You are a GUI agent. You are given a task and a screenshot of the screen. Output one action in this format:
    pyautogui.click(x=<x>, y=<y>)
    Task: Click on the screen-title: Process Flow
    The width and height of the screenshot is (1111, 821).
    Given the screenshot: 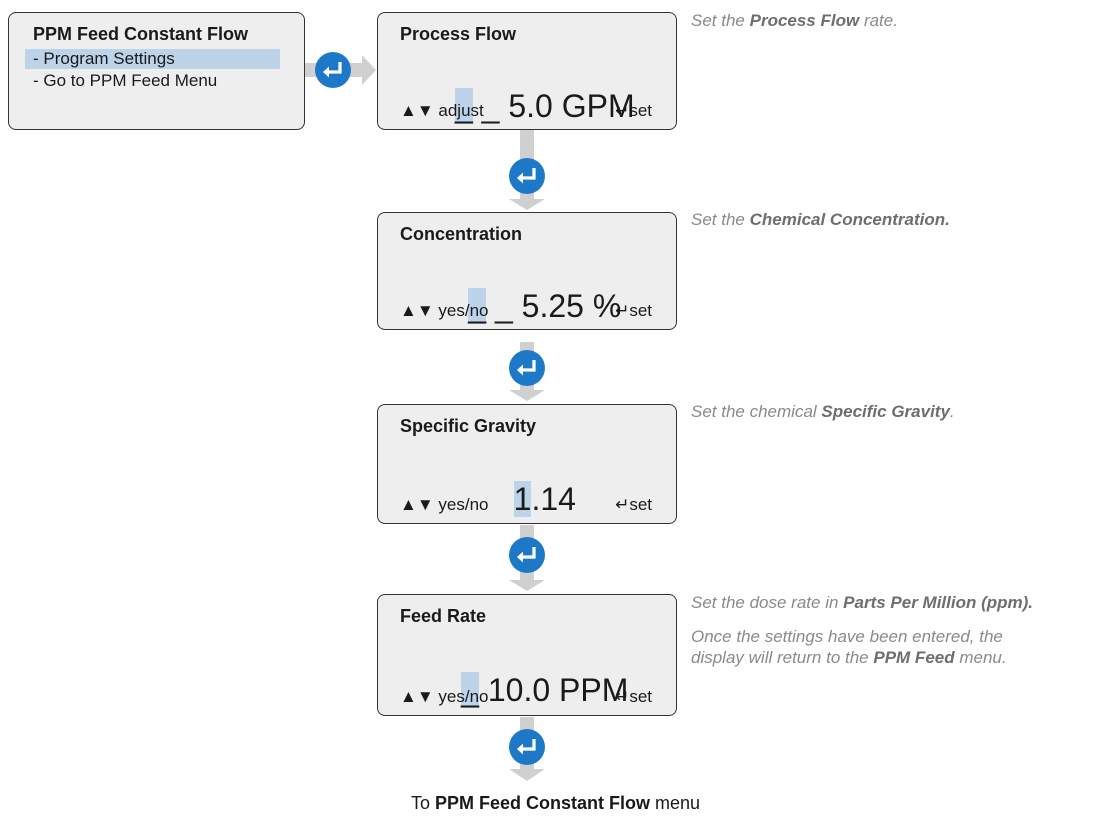 What is the action you would take?
    pyautogui.click(x=458, y=34)
    